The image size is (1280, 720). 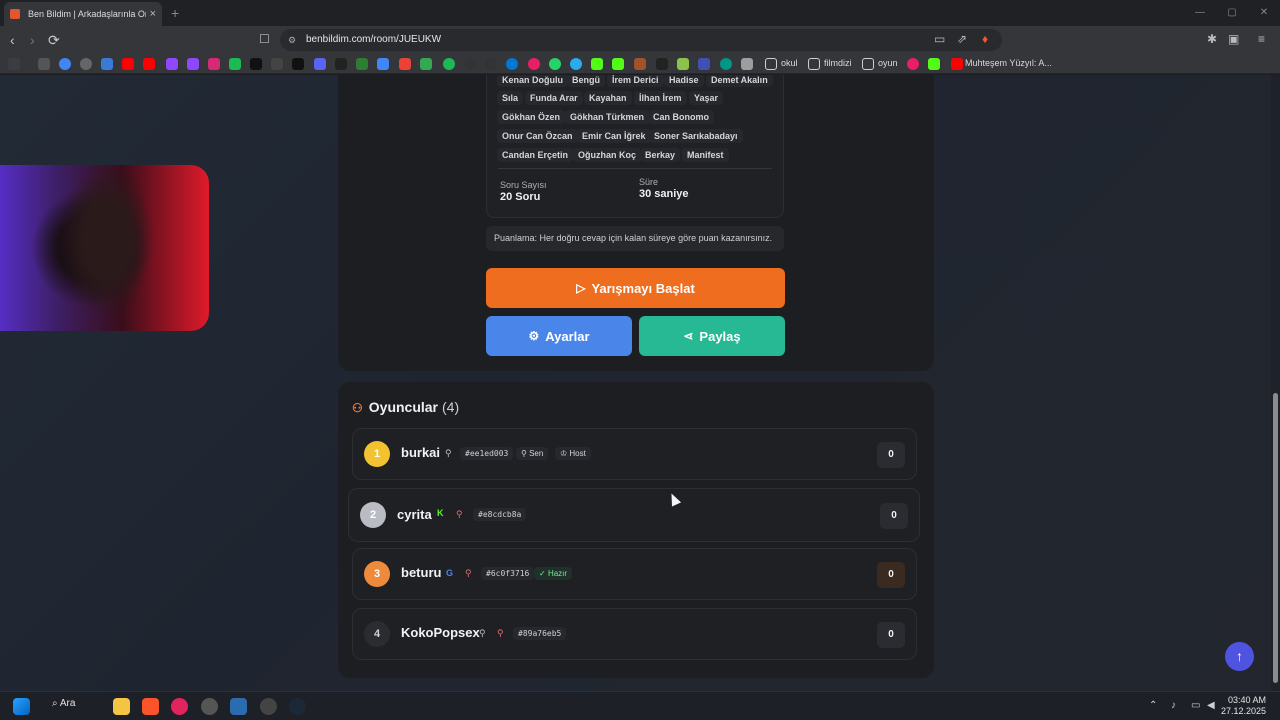 What do you see at coordinates (54, 40) in the screenshot?
I see `reload-button: ⟳` at bounding box center [54, 40].